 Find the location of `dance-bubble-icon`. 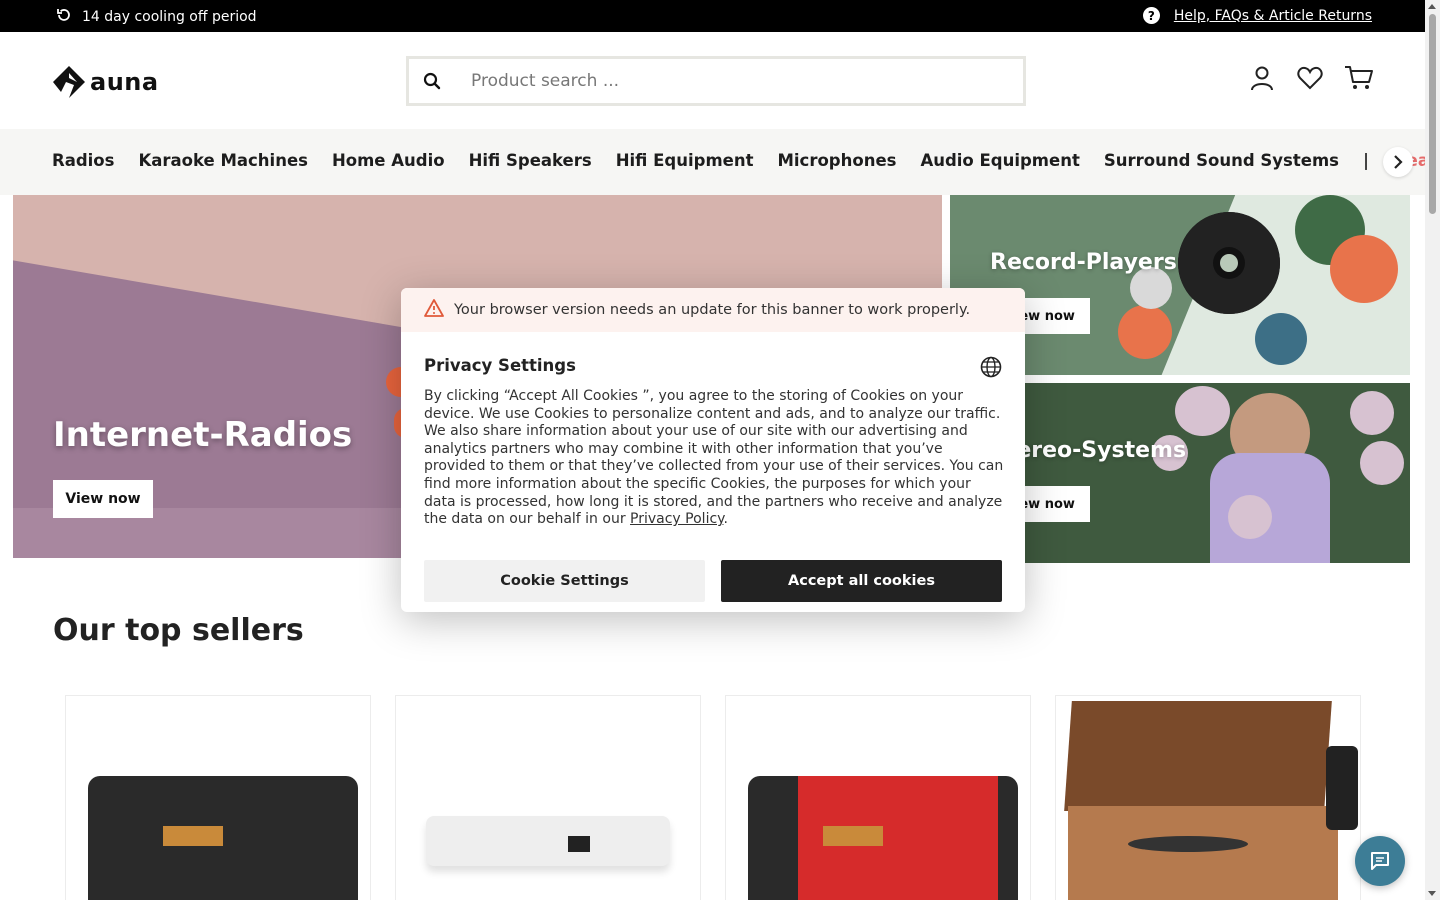

dance-bubble-icon is located at coordinates (1382, 463).